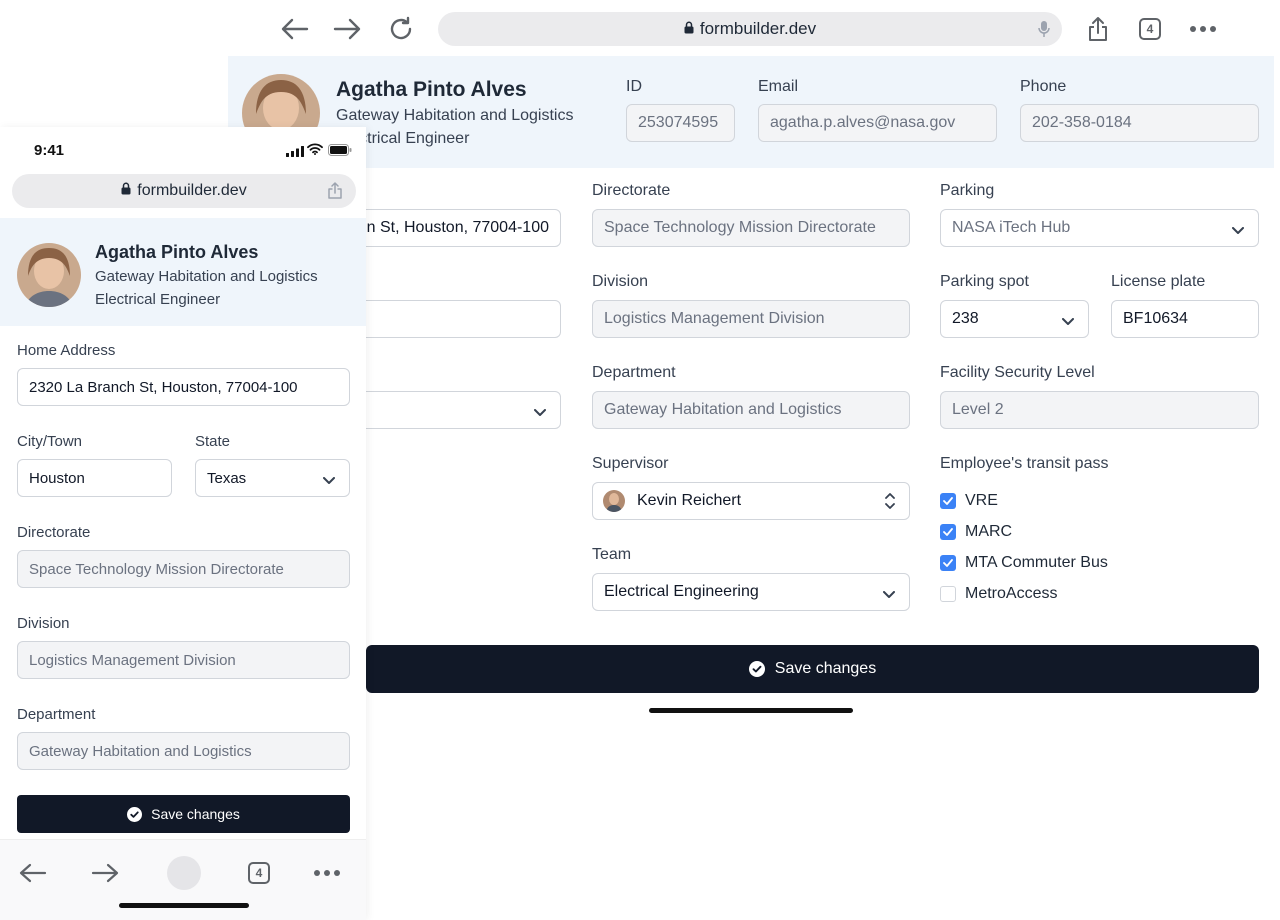 This screenshot has width=1280, height=920. What do you see at coordinates (158, 299) in the screenshot?
I see `profile-title: Electrical Engineer` at bounding box center [158, 299].